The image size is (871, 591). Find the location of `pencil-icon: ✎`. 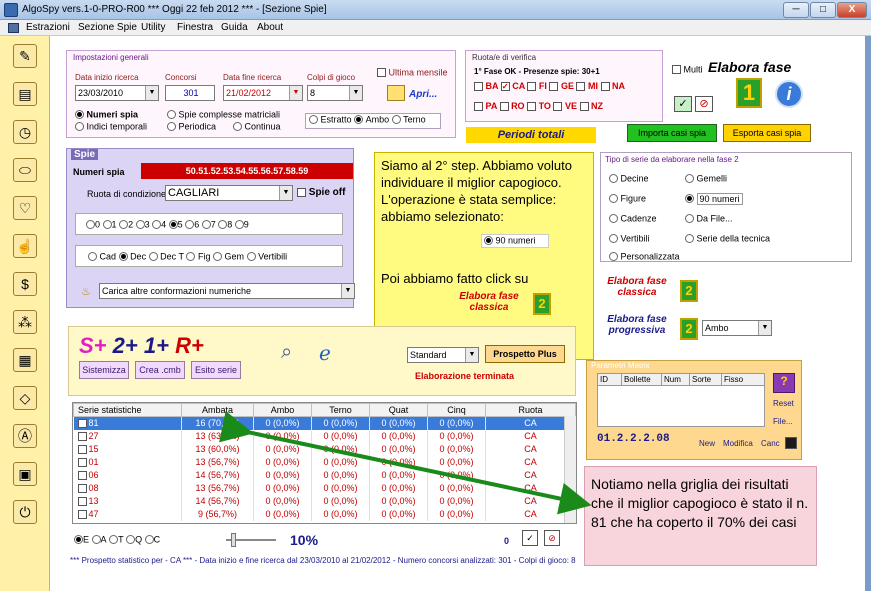

pencil-icon: ✎ is located at coordinates (25, 56).